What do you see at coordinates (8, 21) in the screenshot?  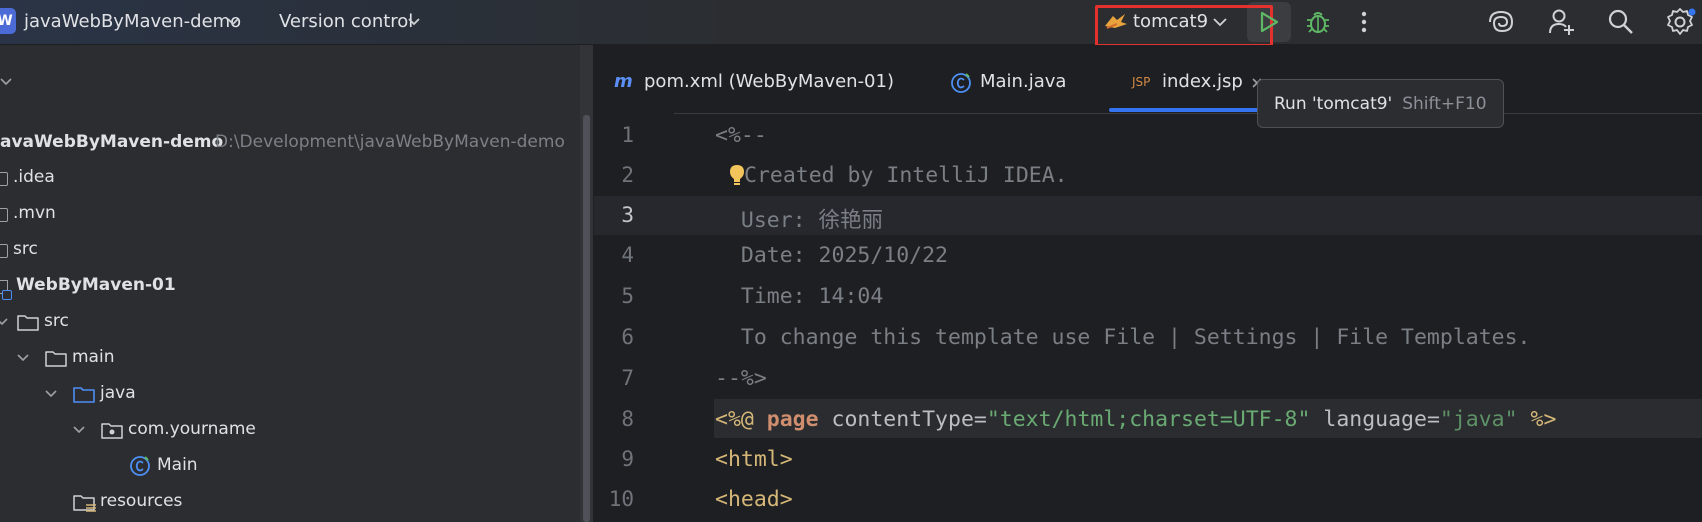 I see `project-badge: W` at bounding box center [8, 21].